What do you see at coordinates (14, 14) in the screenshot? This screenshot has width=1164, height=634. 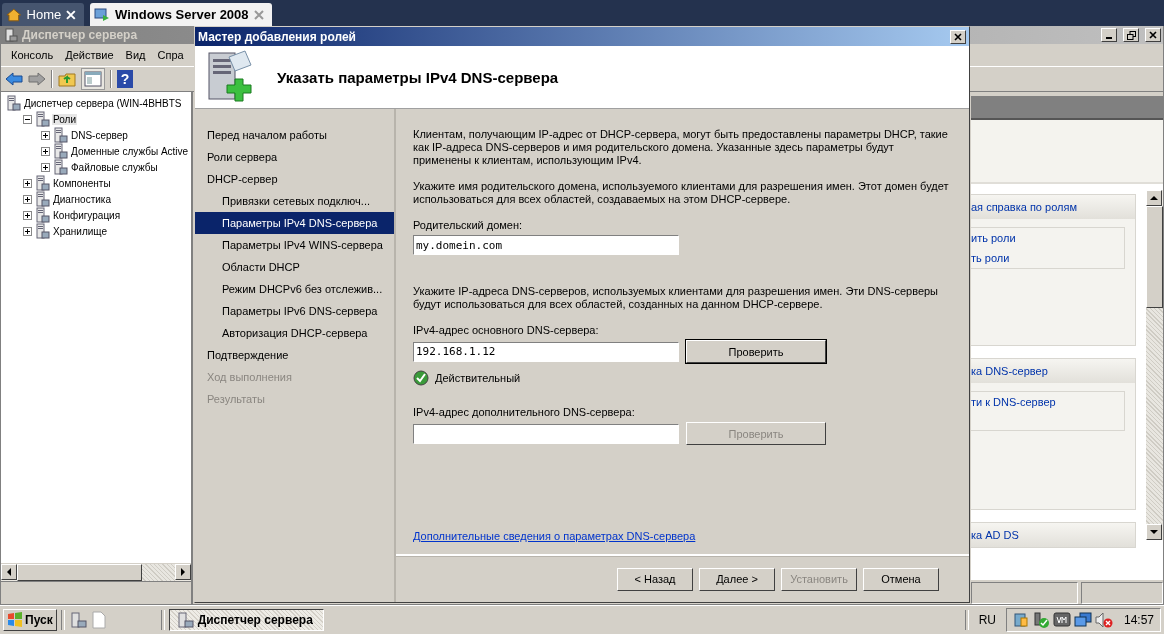 I see `house-icon` at bounding box center [14, 14].